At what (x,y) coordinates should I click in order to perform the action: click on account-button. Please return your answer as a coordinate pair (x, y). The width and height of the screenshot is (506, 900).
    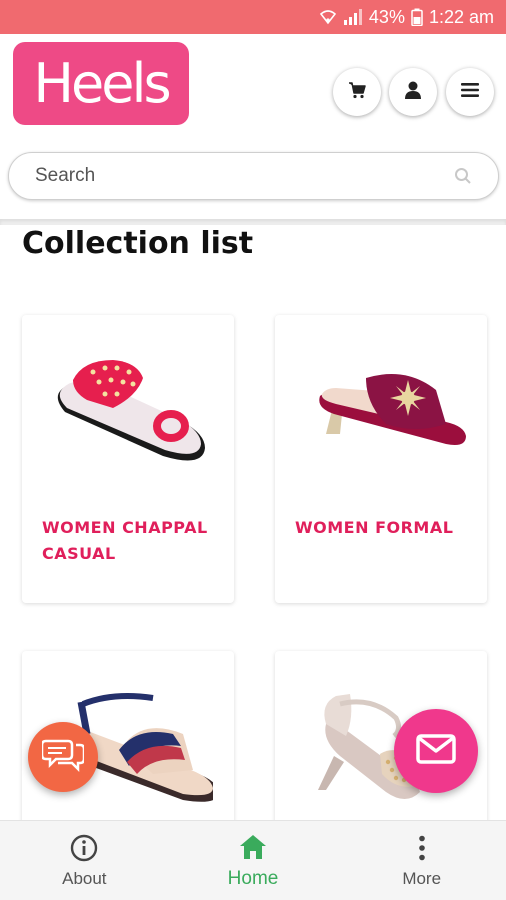
    Looking at the image, I should click on (413, 92).